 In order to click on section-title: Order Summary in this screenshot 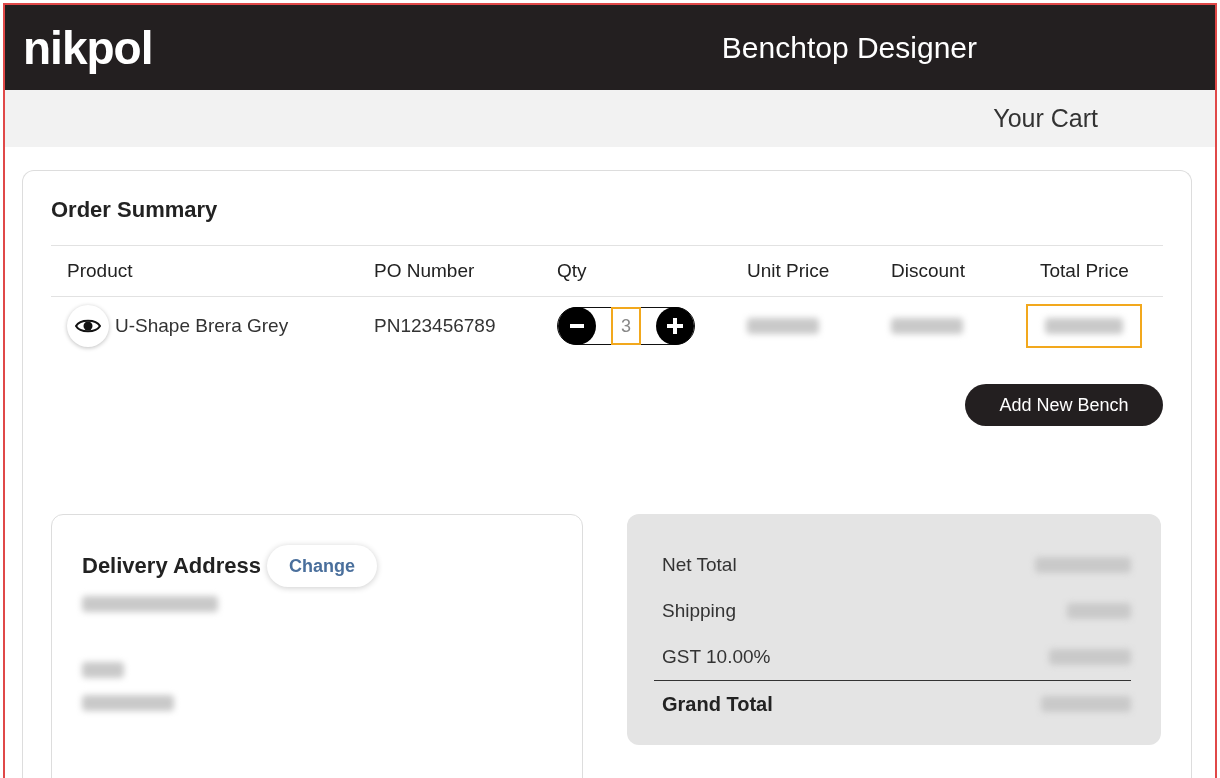, I will do `click(135, 210)`.